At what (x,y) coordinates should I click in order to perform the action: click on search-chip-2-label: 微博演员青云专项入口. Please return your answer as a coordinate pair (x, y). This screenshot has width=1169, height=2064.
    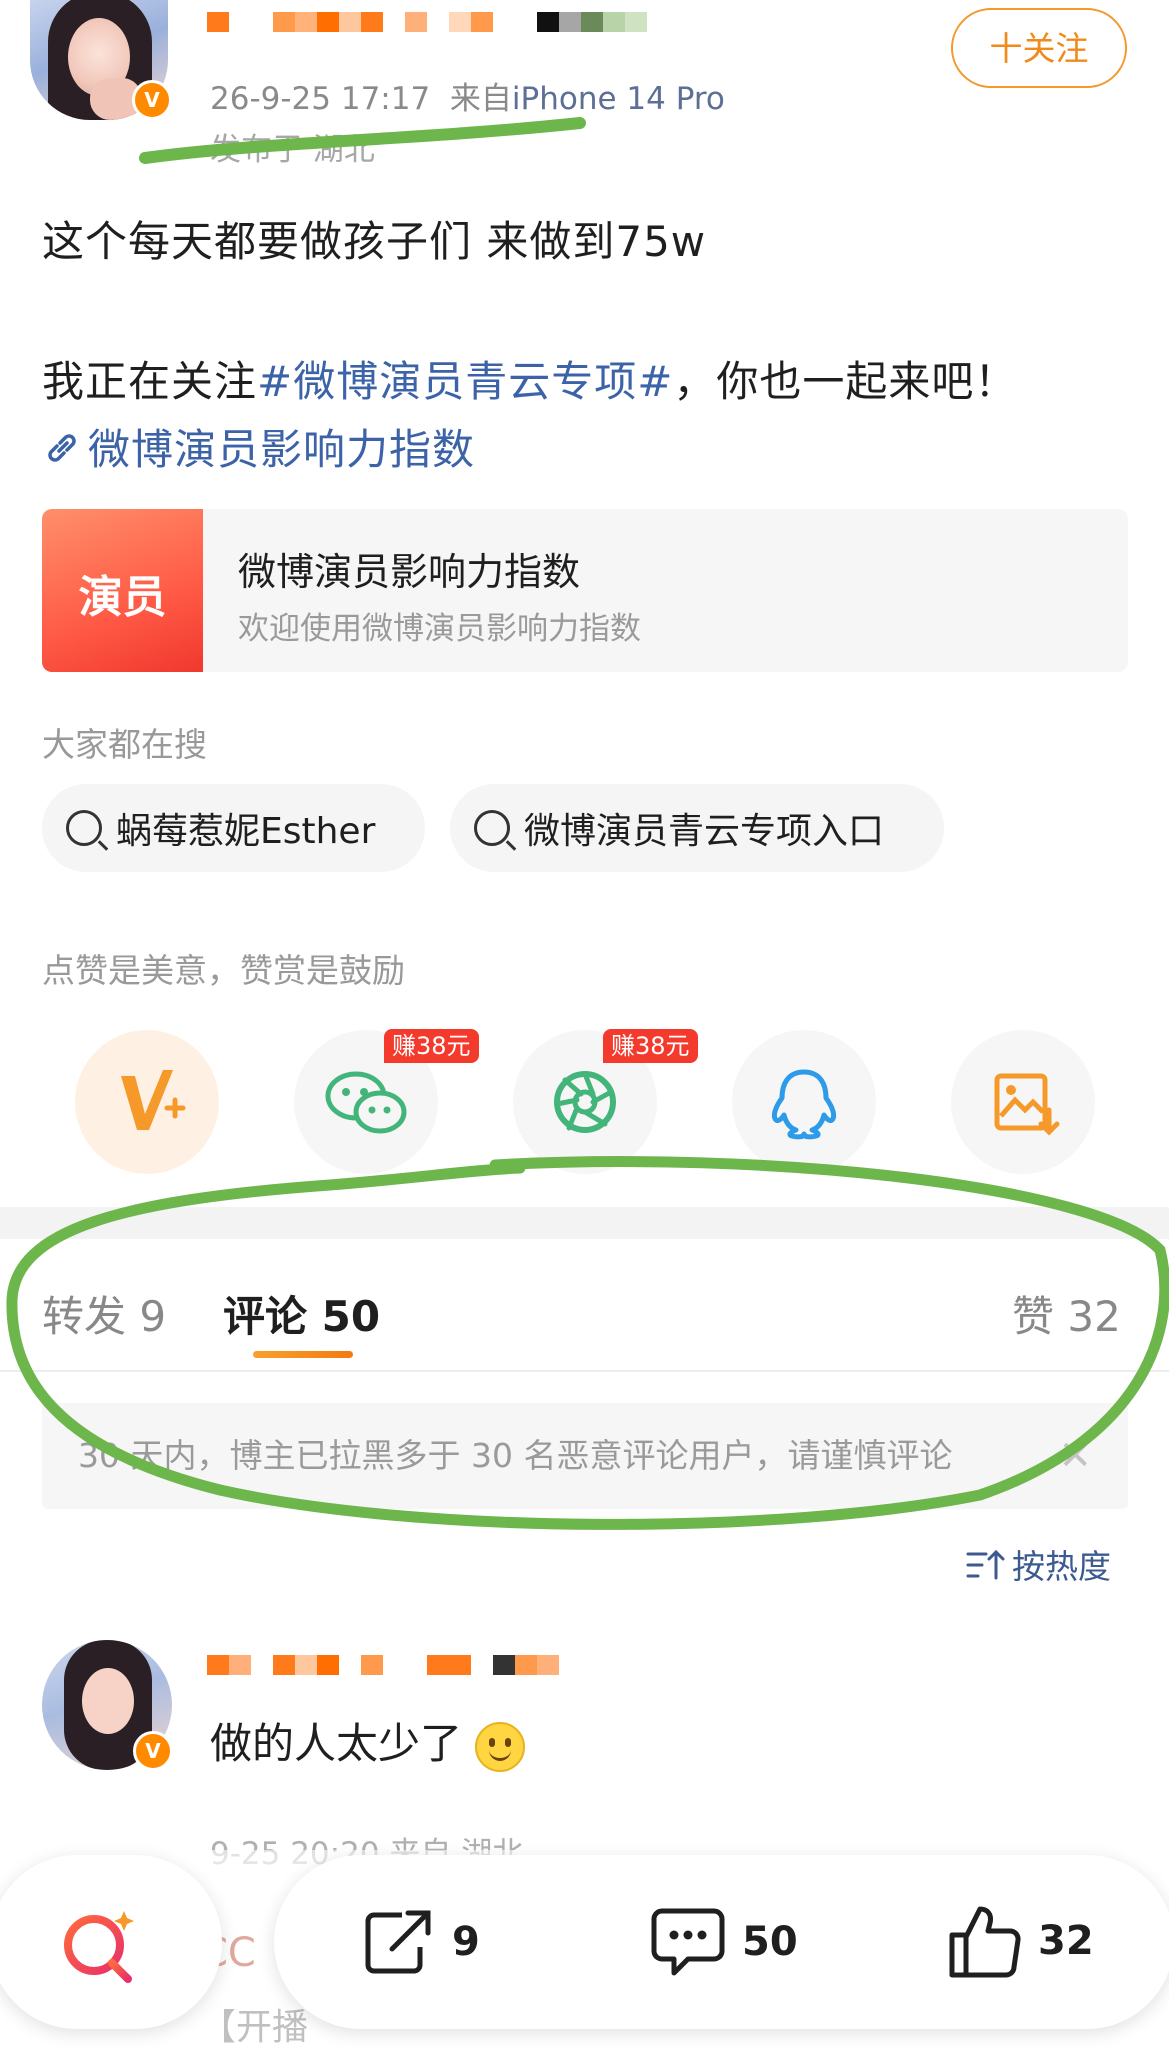
    Looking at the image, I should click on (704, 831).